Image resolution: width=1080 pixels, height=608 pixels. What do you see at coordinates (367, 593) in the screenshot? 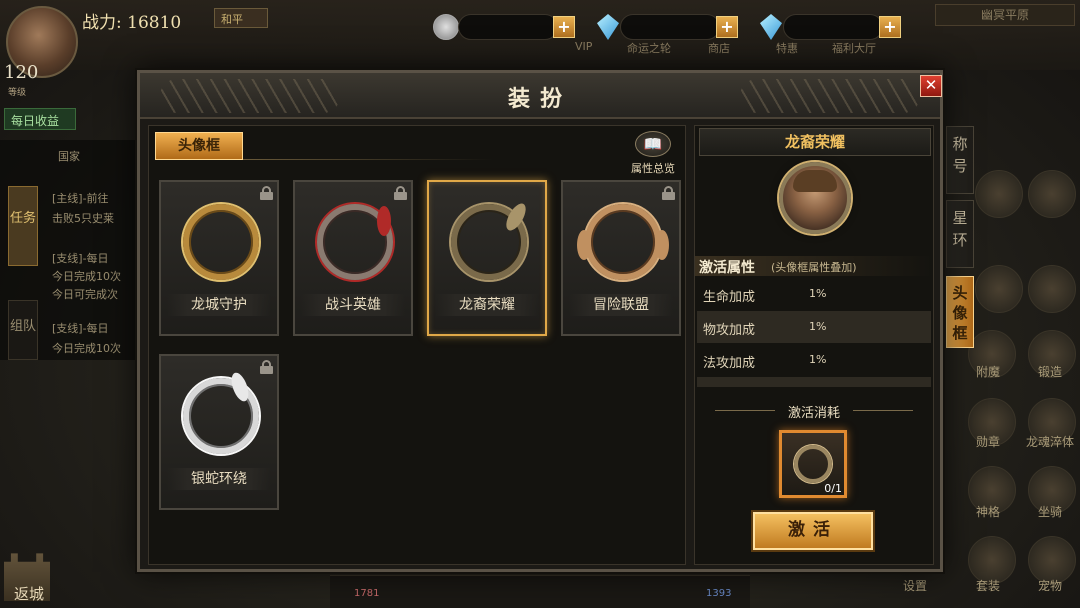
I see `hp-value: 1781` at bounding box center [367, 593].